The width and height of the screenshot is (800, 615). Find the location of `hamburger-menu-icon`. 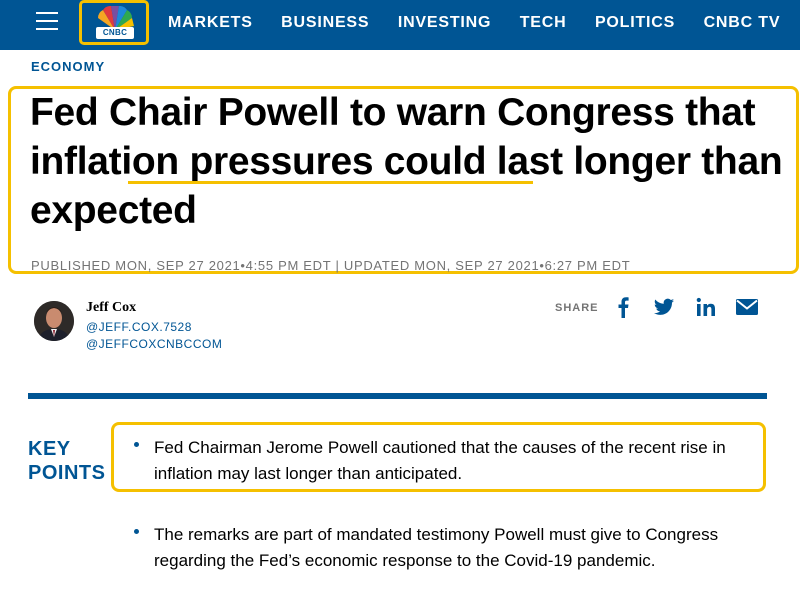

hamburger-menu-icon is located at coordinates (47, 21).